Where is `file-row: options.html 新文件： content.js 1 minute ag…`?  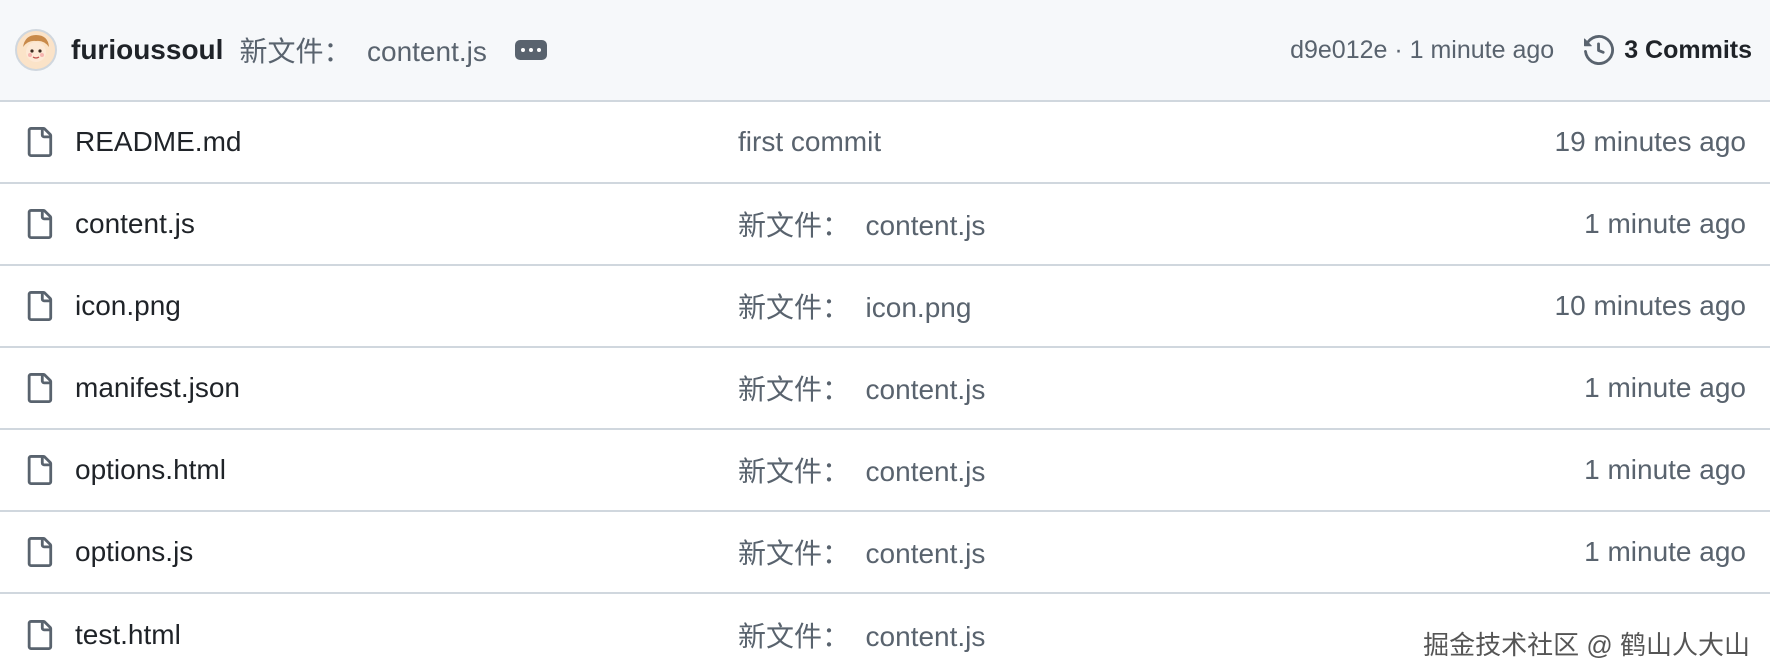
file-row: options.html 新文件： content.js 1 minute ag… is located at coordinates (885, 471).